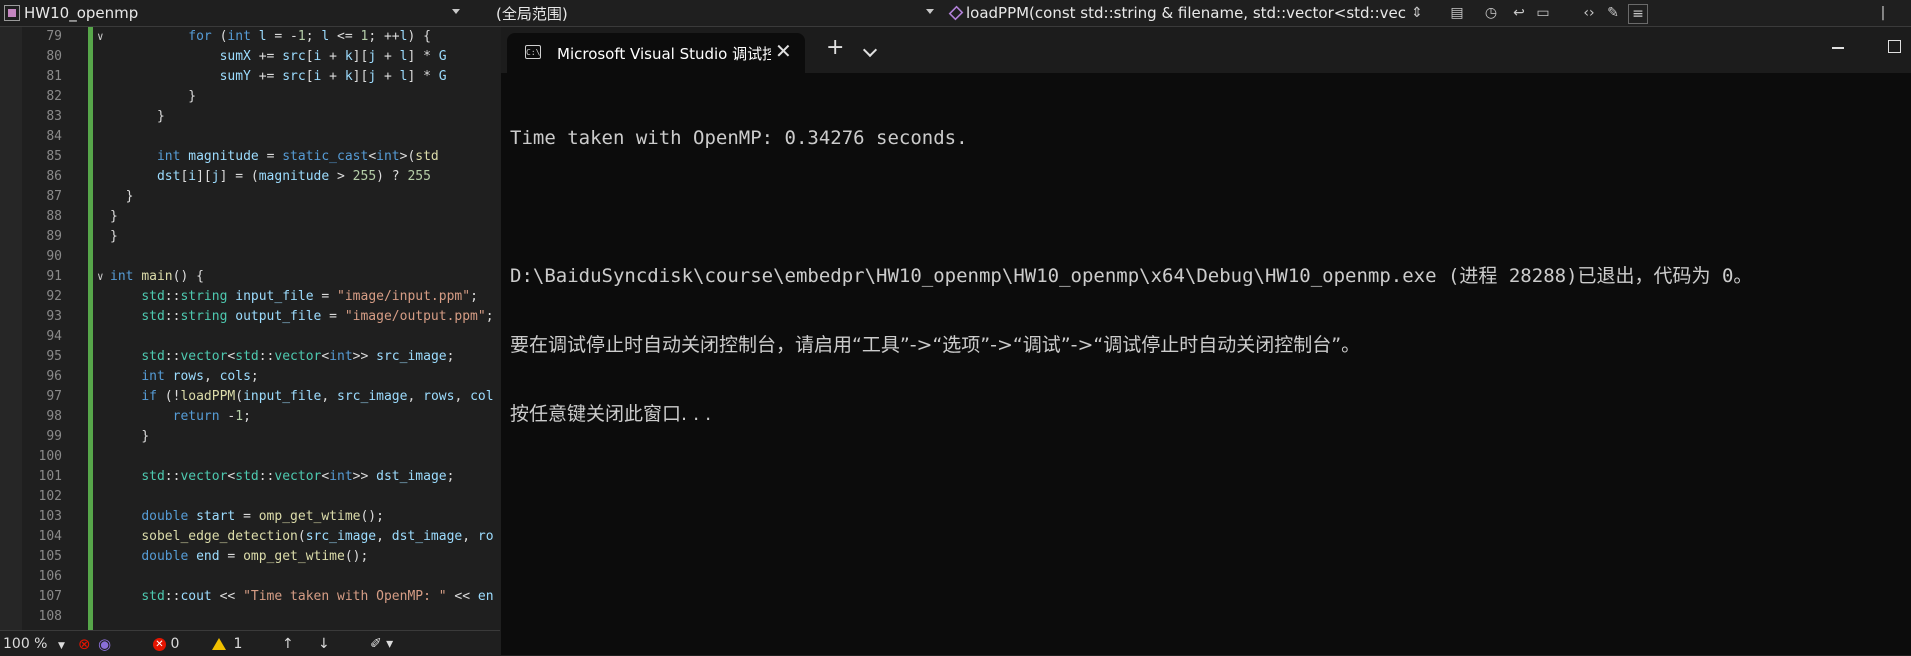 The image size is (1911, 656). Describe the element at coordinates (250, 97) in the screenshot. I see `code-line: 82 }` at that location.